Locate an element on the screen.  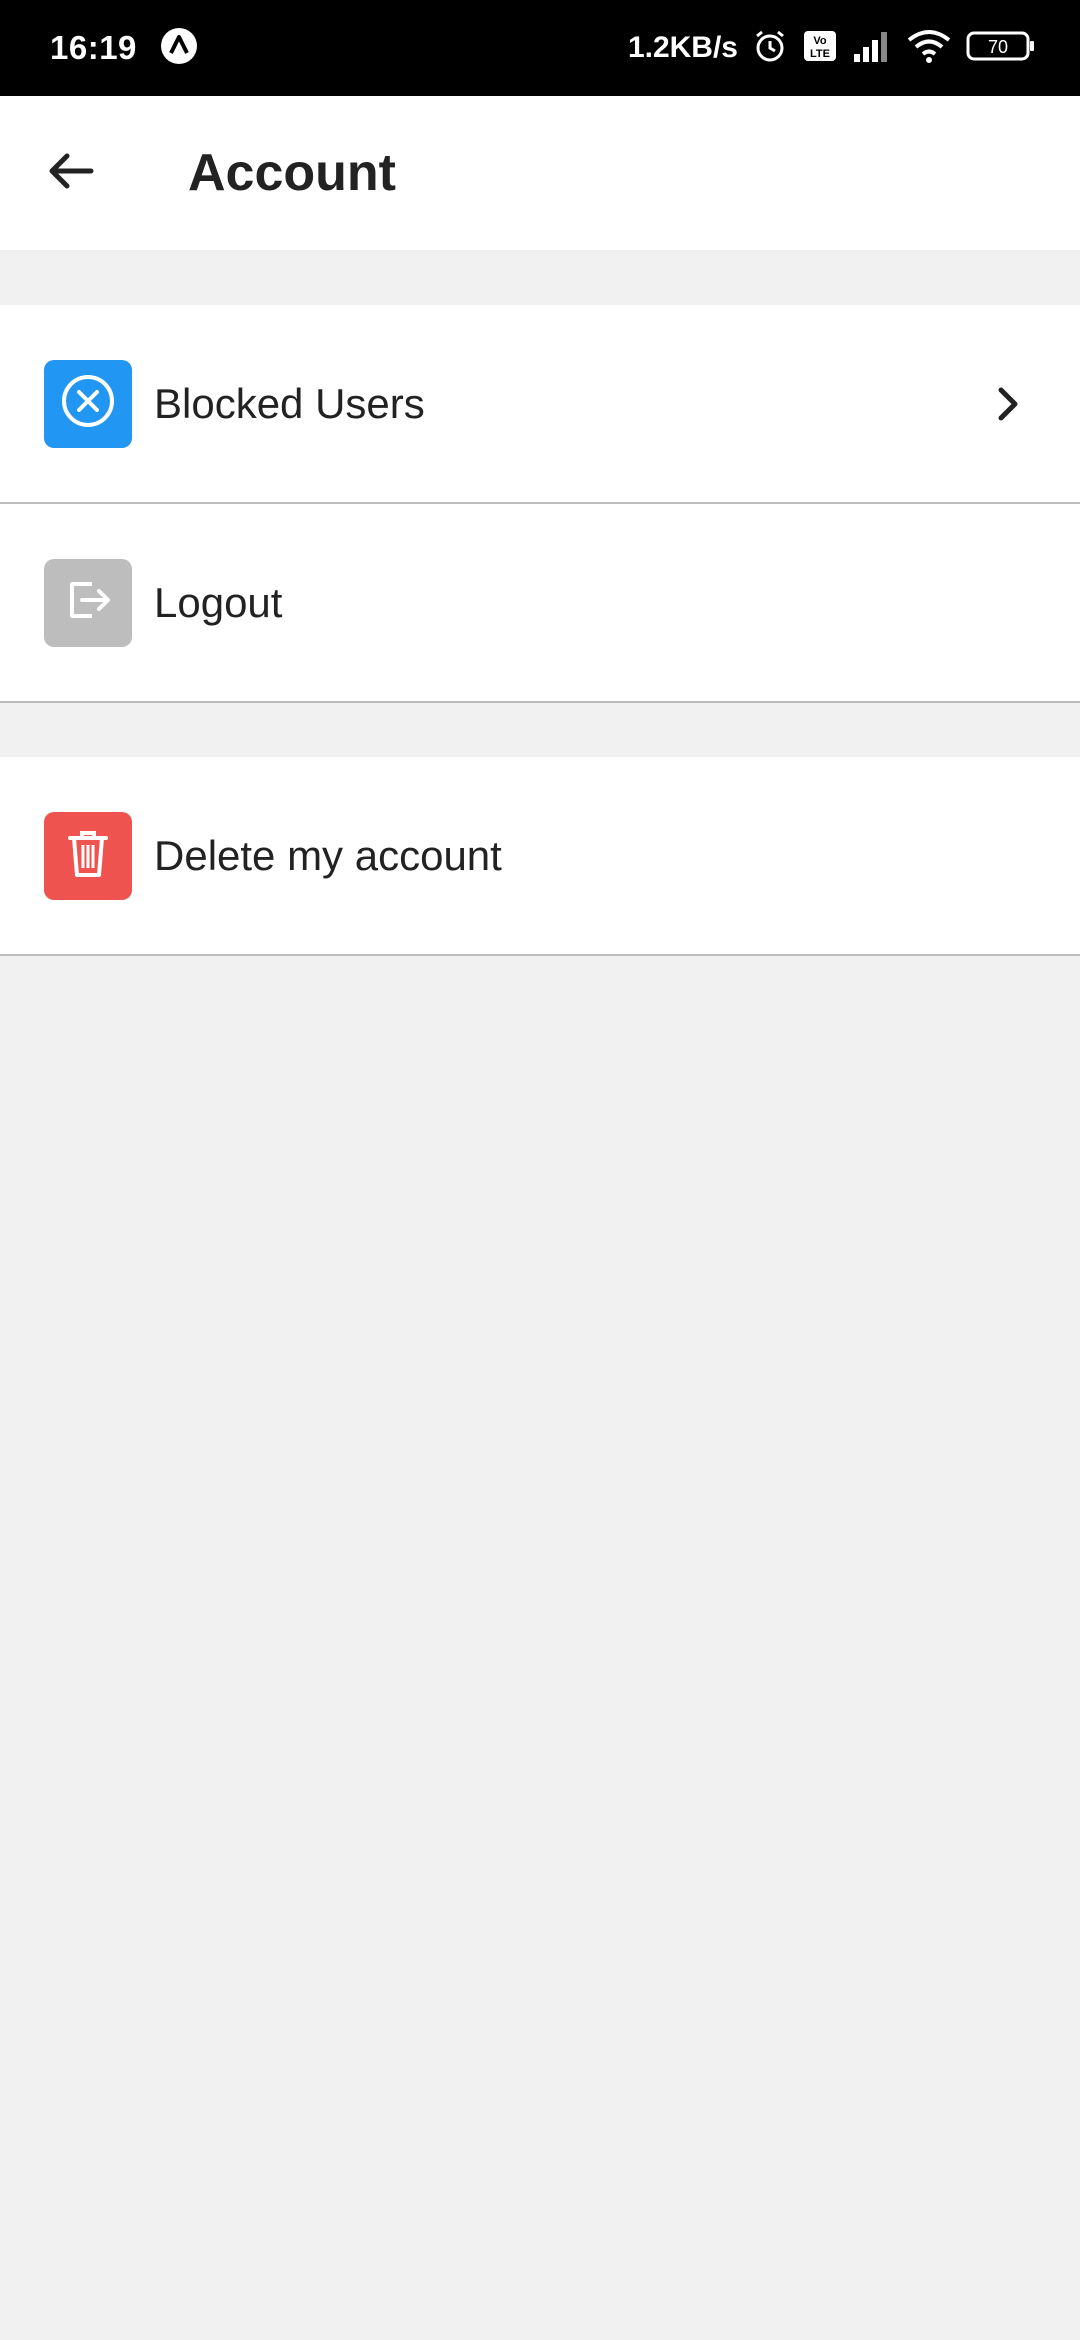
logout-icon is located at coordinates (88, 602).